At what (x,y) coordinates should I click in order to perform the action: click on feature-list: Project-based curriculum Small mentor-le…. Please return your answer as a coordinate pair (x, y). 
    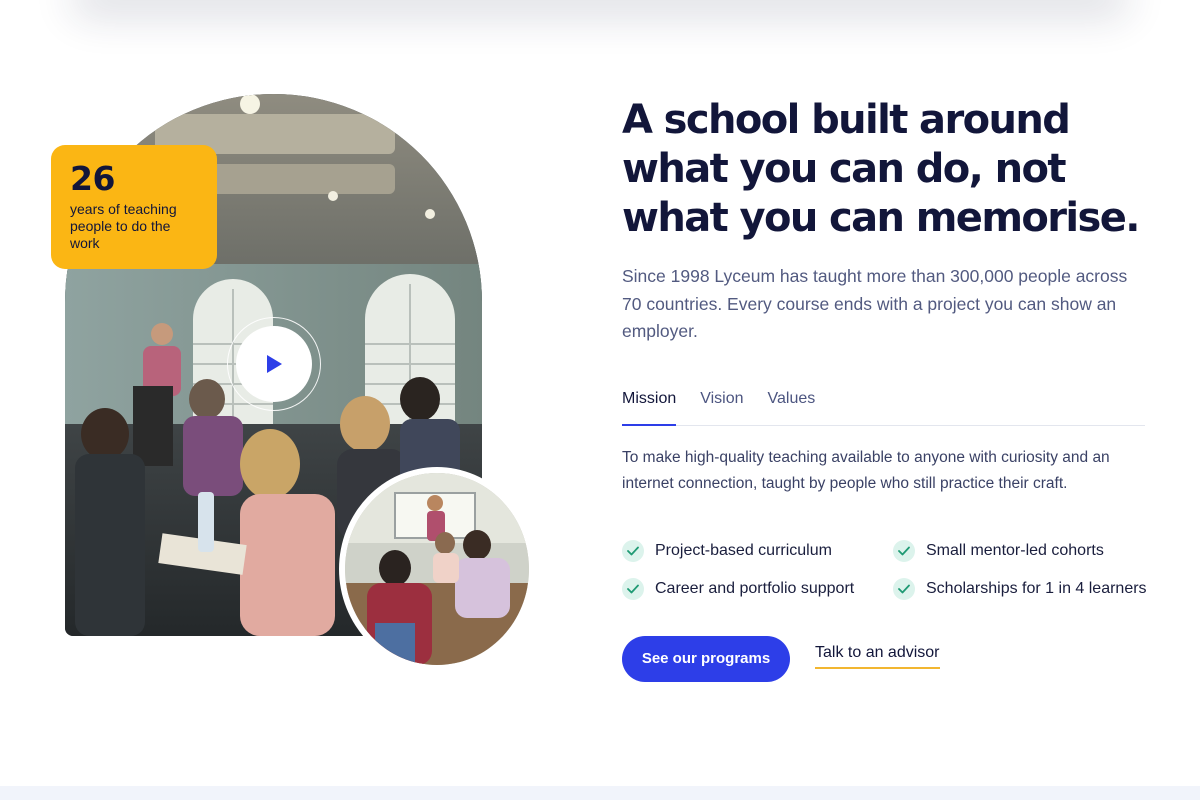
    Looking at the image, I should click on (887, 570).